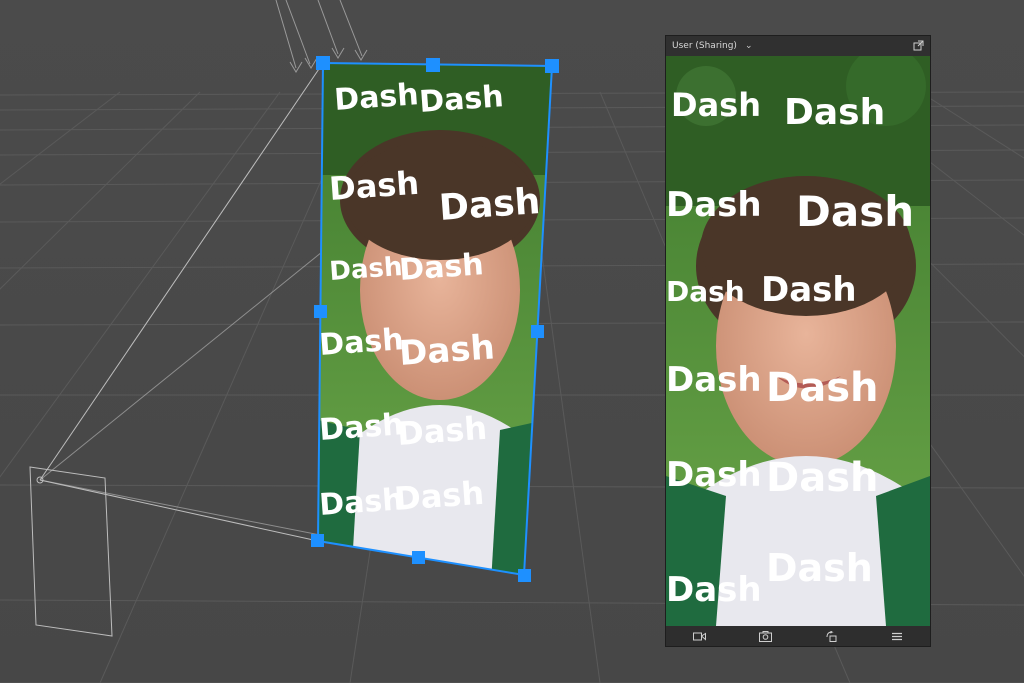 Image resolution: width=1024 pixels, height=683 pixels. Describe the element at coordinates (918, 45) in the screenshot. I see `popout-icon` at that location.